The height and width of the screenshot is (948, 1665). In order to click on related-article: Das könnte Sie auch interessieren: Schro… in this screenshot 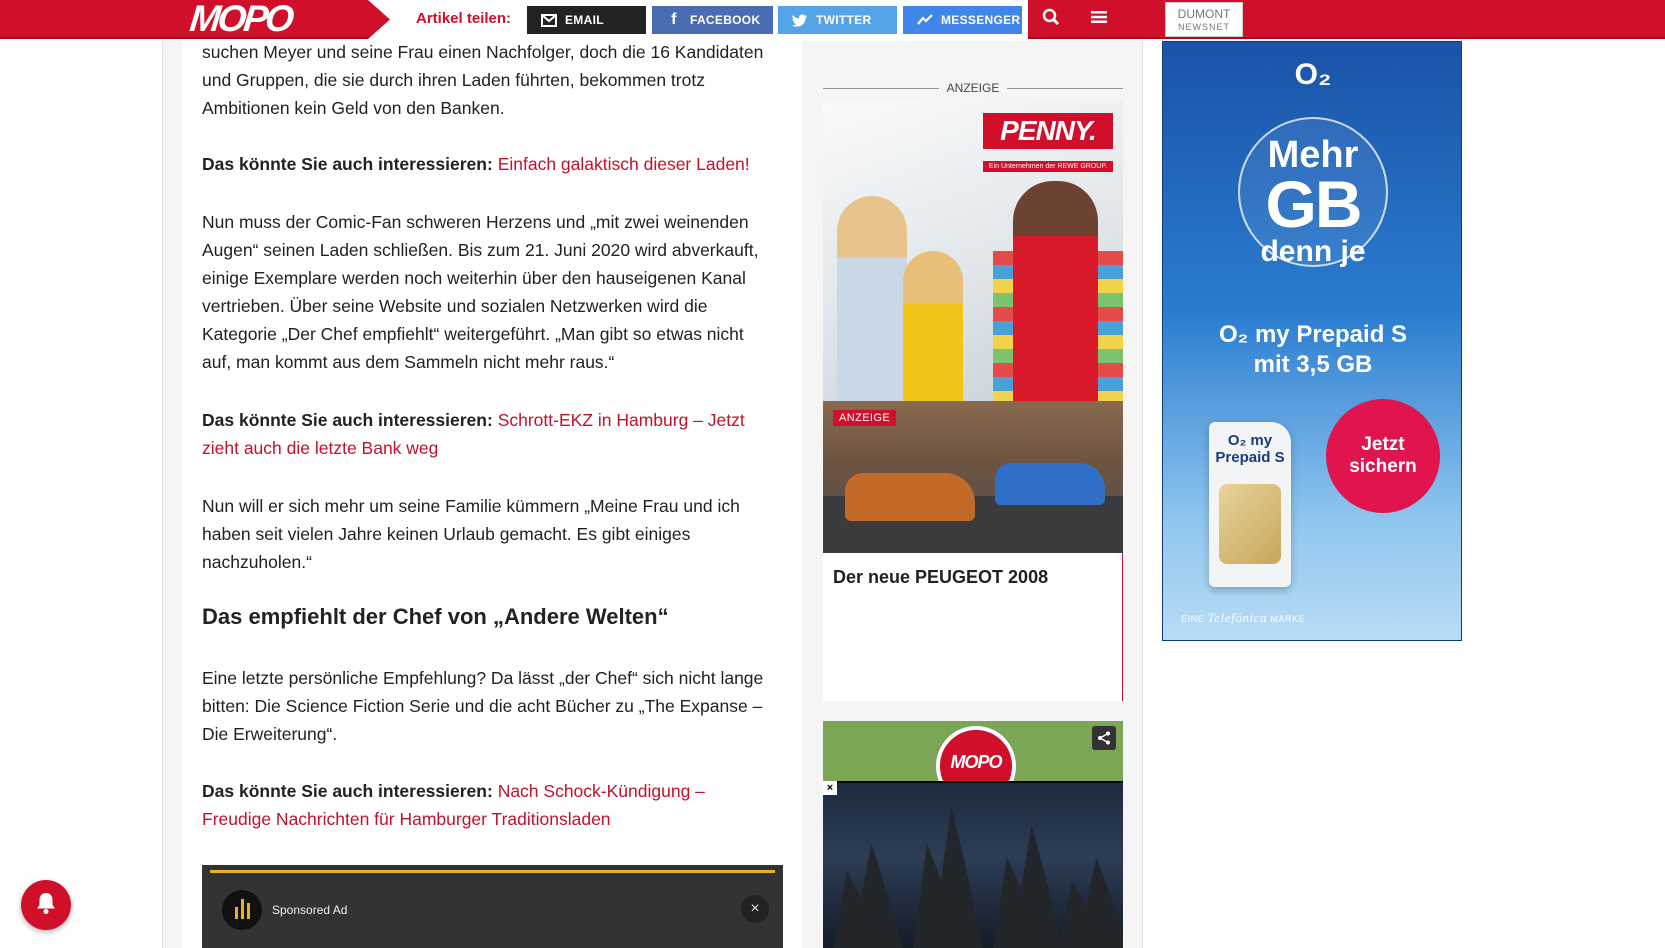, I will do `click(487, 434)`.